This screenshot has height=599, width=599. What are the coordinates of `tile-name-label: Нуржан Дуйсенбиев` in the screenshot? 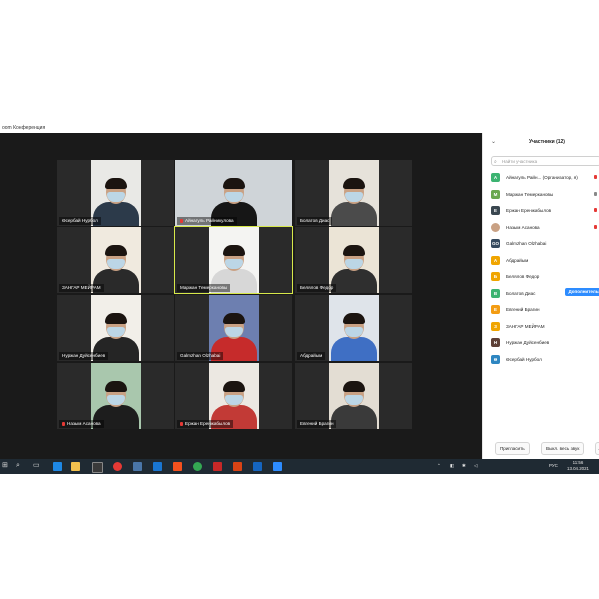 It's located at (84, 356).